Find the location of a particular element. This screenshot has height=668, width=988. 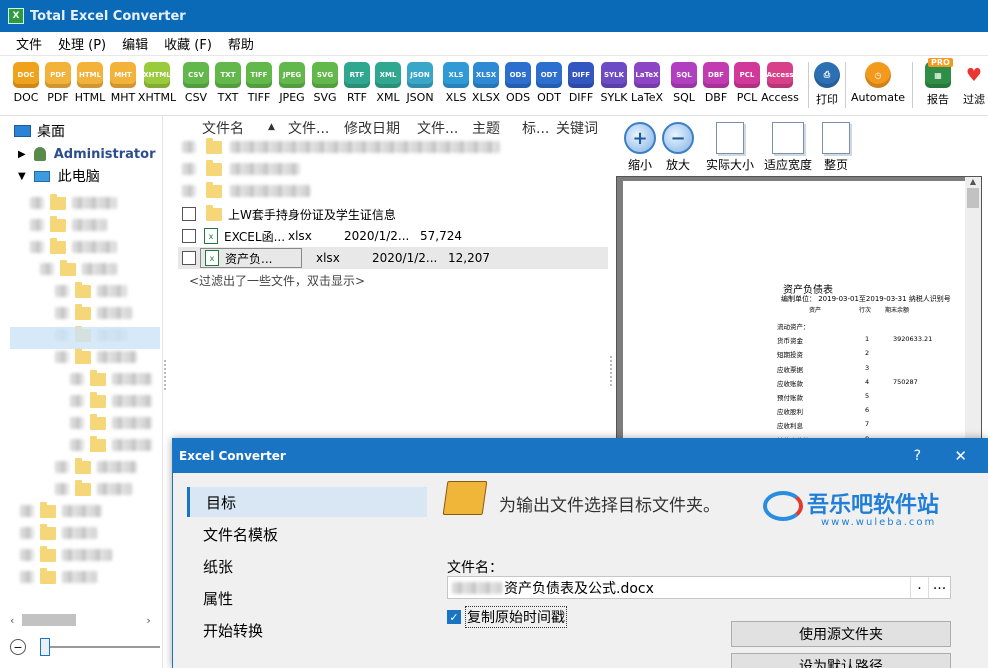

file-row: 上W套手持身份证及学生证信息 is located at coordinates (393, 214).